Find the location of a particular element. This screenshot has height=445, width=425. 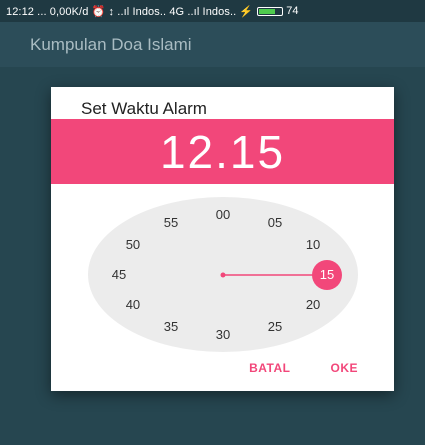

clock-label-25: 25 is located at coordinates (275, 327).